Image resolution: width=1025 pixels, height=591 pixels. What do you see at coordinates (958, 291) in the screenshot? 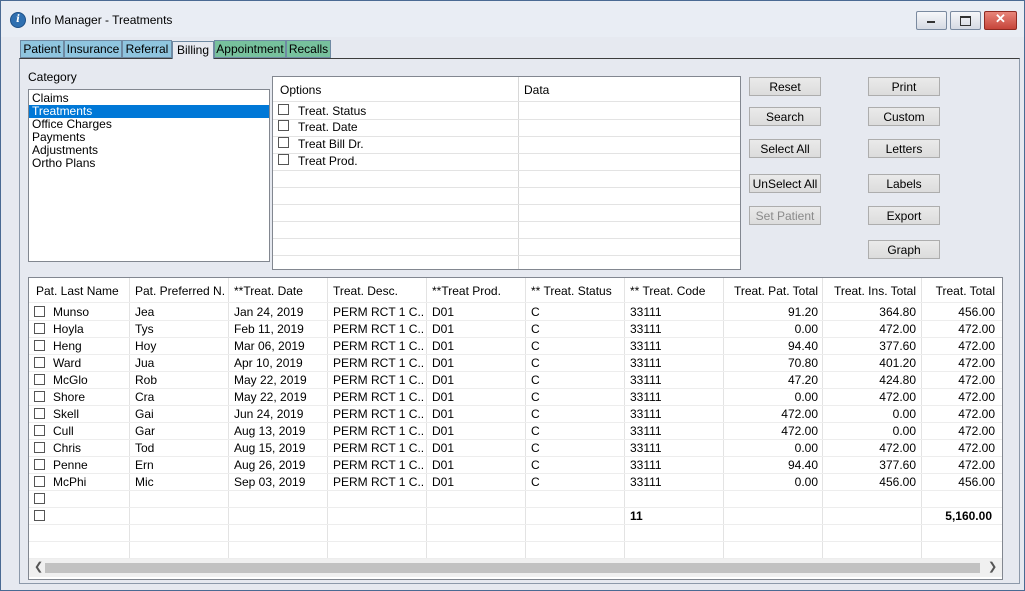
I see `column-header-treat-total: Treat. Total` at bounding box center [958, 291].